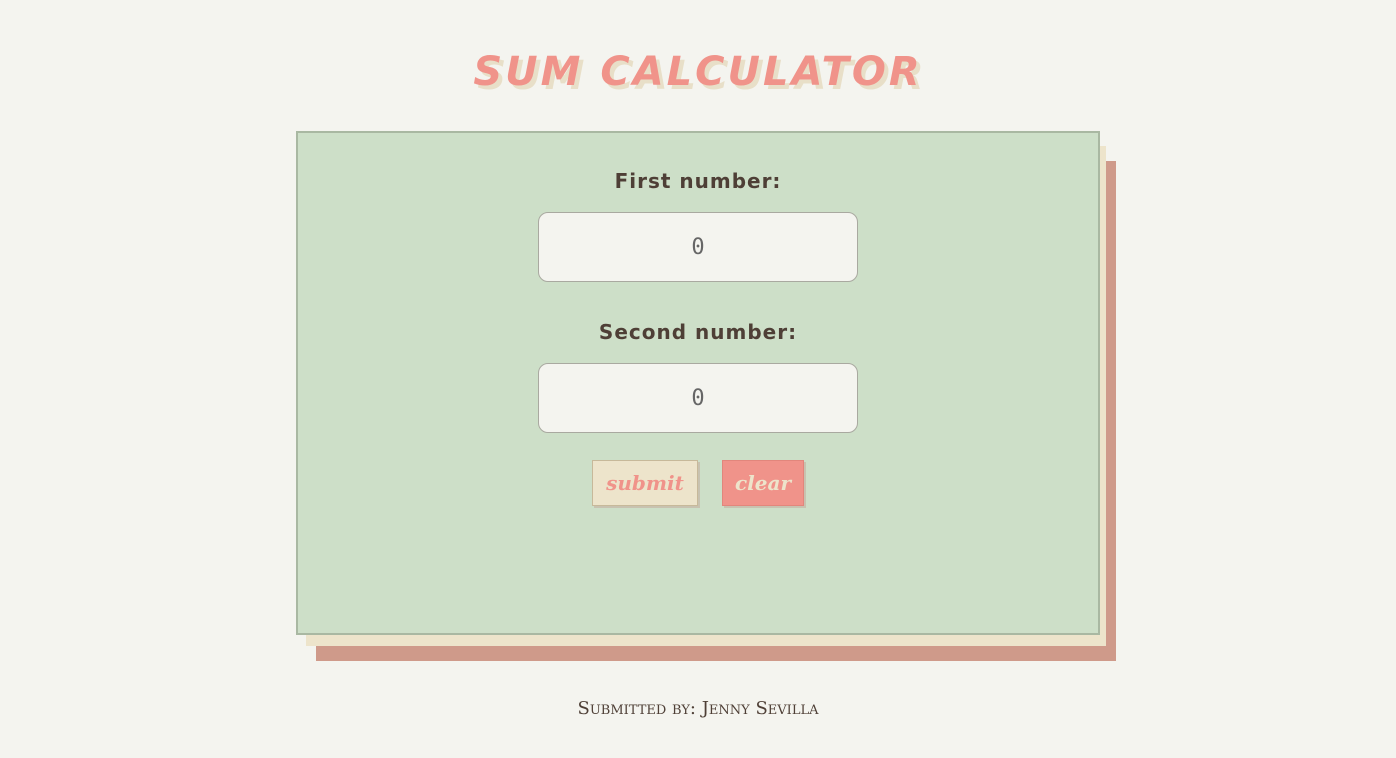 Image resolution: width=1396 pixels, height=758 pixels. What do you see at coordinates (698, 181) in the screenshot?
I see `first-number-label: First number:` at bounding box center [698, 181].